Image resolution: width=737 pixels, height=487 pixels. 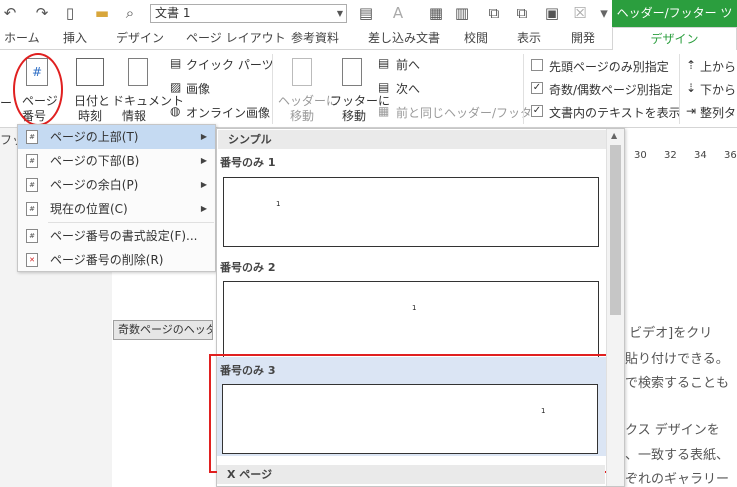 I want to click on style-icon: ▤, so click(x=366, y=13).